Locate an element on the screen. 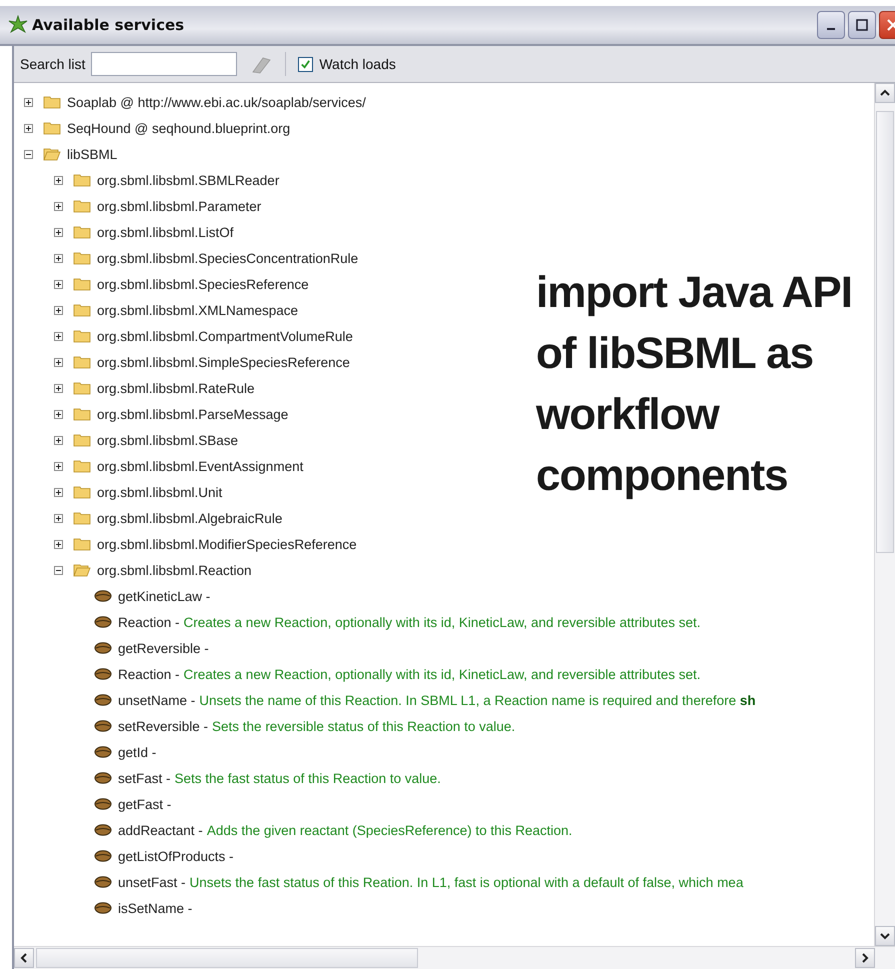 The image size is (895, 969). star-icon is located at coordinates (18, 25).